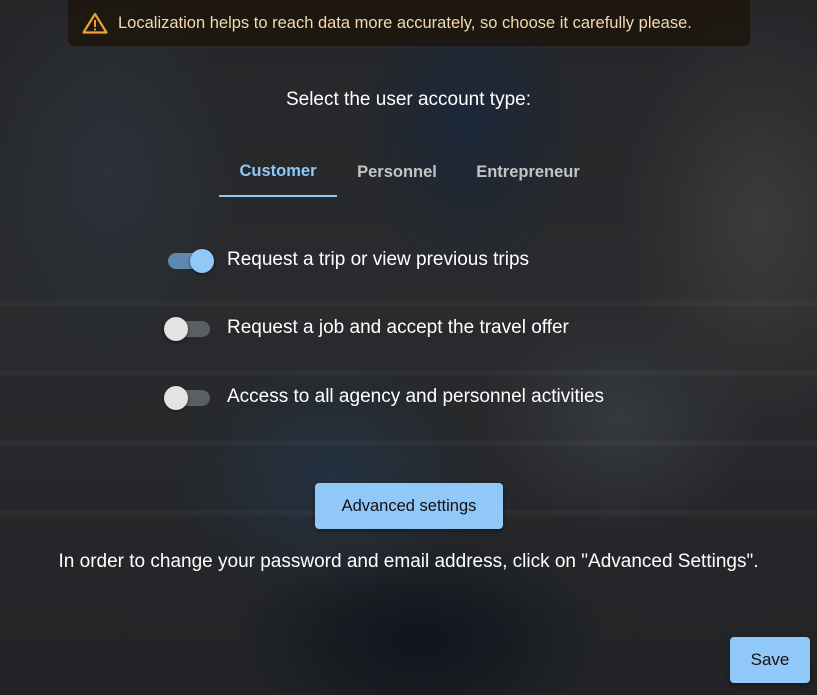  I want to click on agency-toggle, so click(189, 397).